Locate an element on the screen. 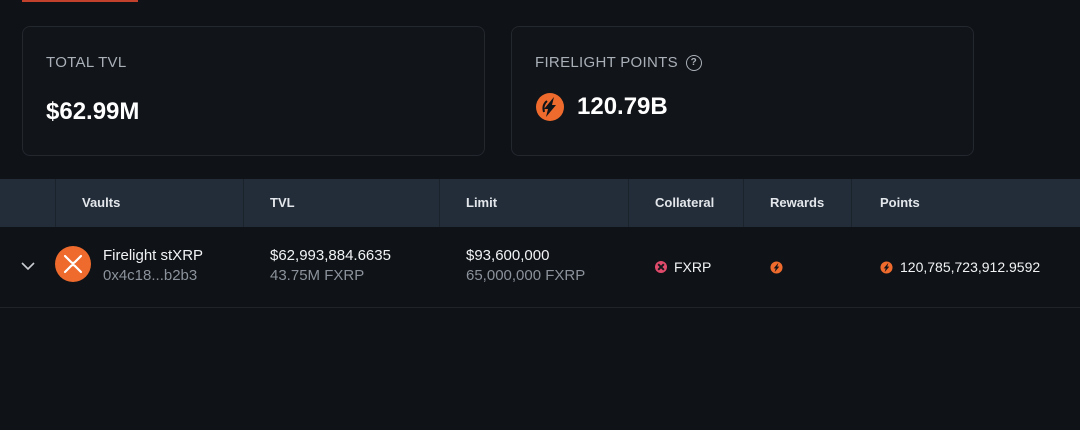 The width and height of the screenshot is (1080, 430). firelight-points-value: 120.79B is located at coordinates (601, 107).